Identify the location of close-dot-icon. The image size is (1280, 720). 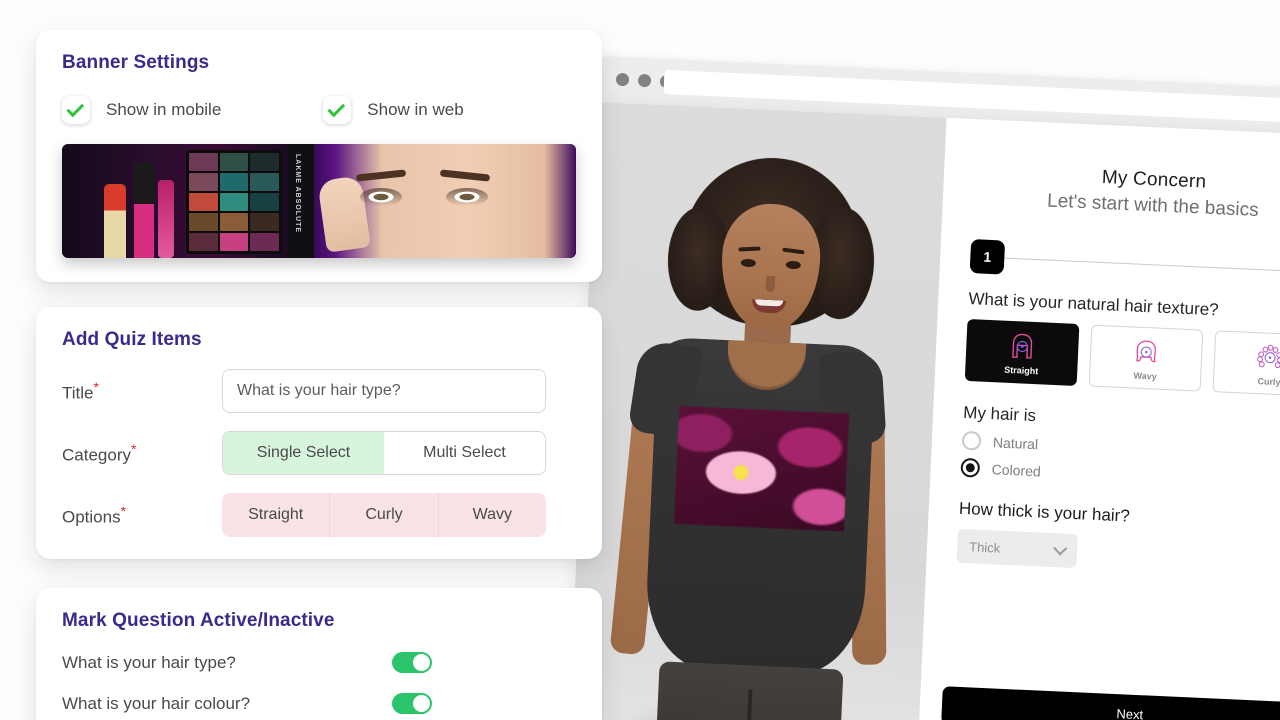
(622, 79).